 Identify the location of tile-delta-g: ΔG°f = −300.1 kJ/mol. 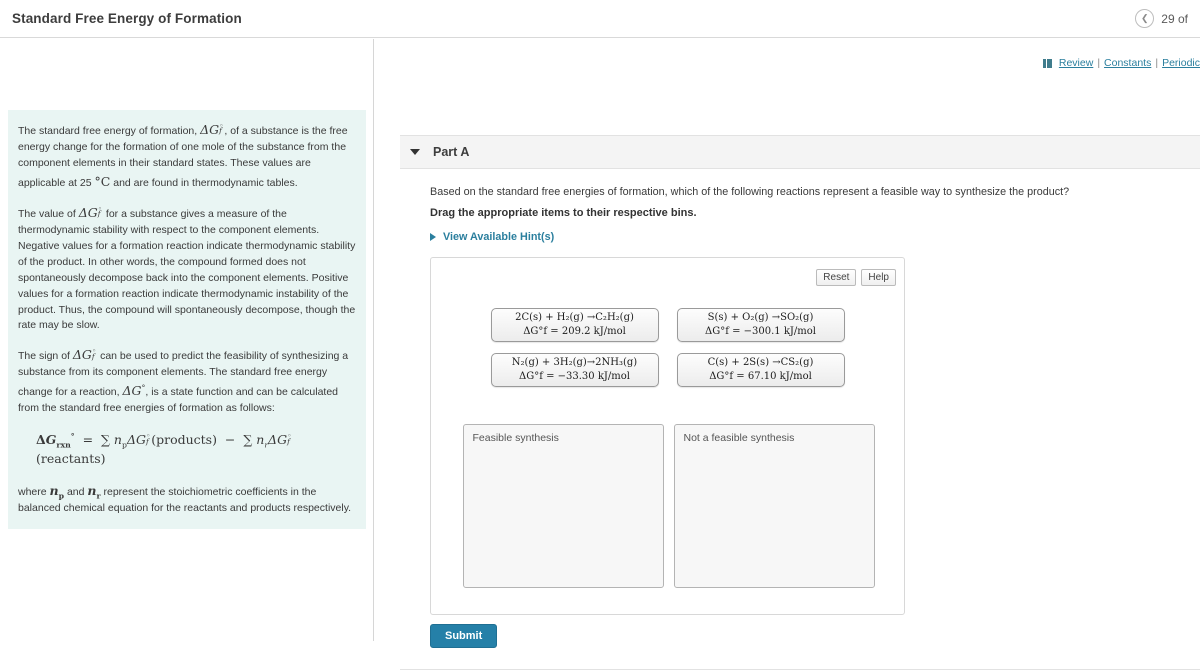
(760, 331).